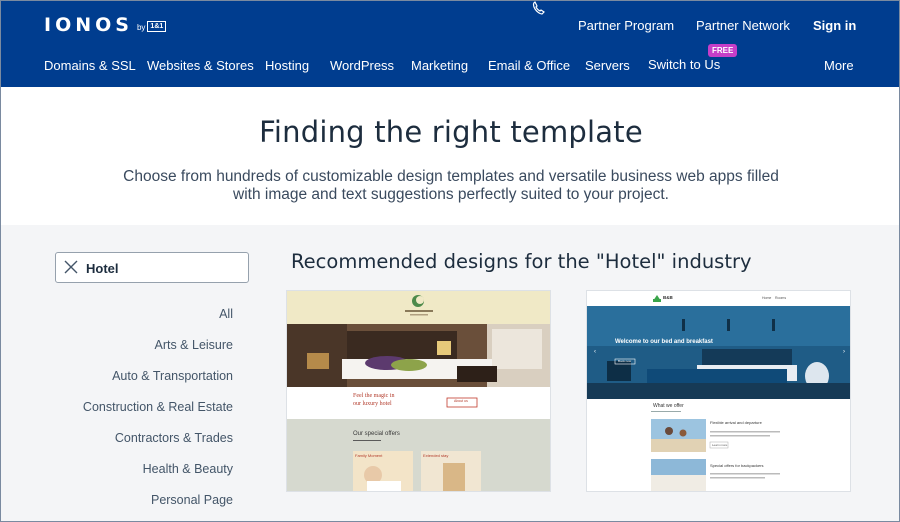 Image resolution: width=900 pixels, height=522 pixels. Describe the element at coordinates (200, 65) in the screenshot. I see `nav-websites-stores: Websites & Stores` at that location.